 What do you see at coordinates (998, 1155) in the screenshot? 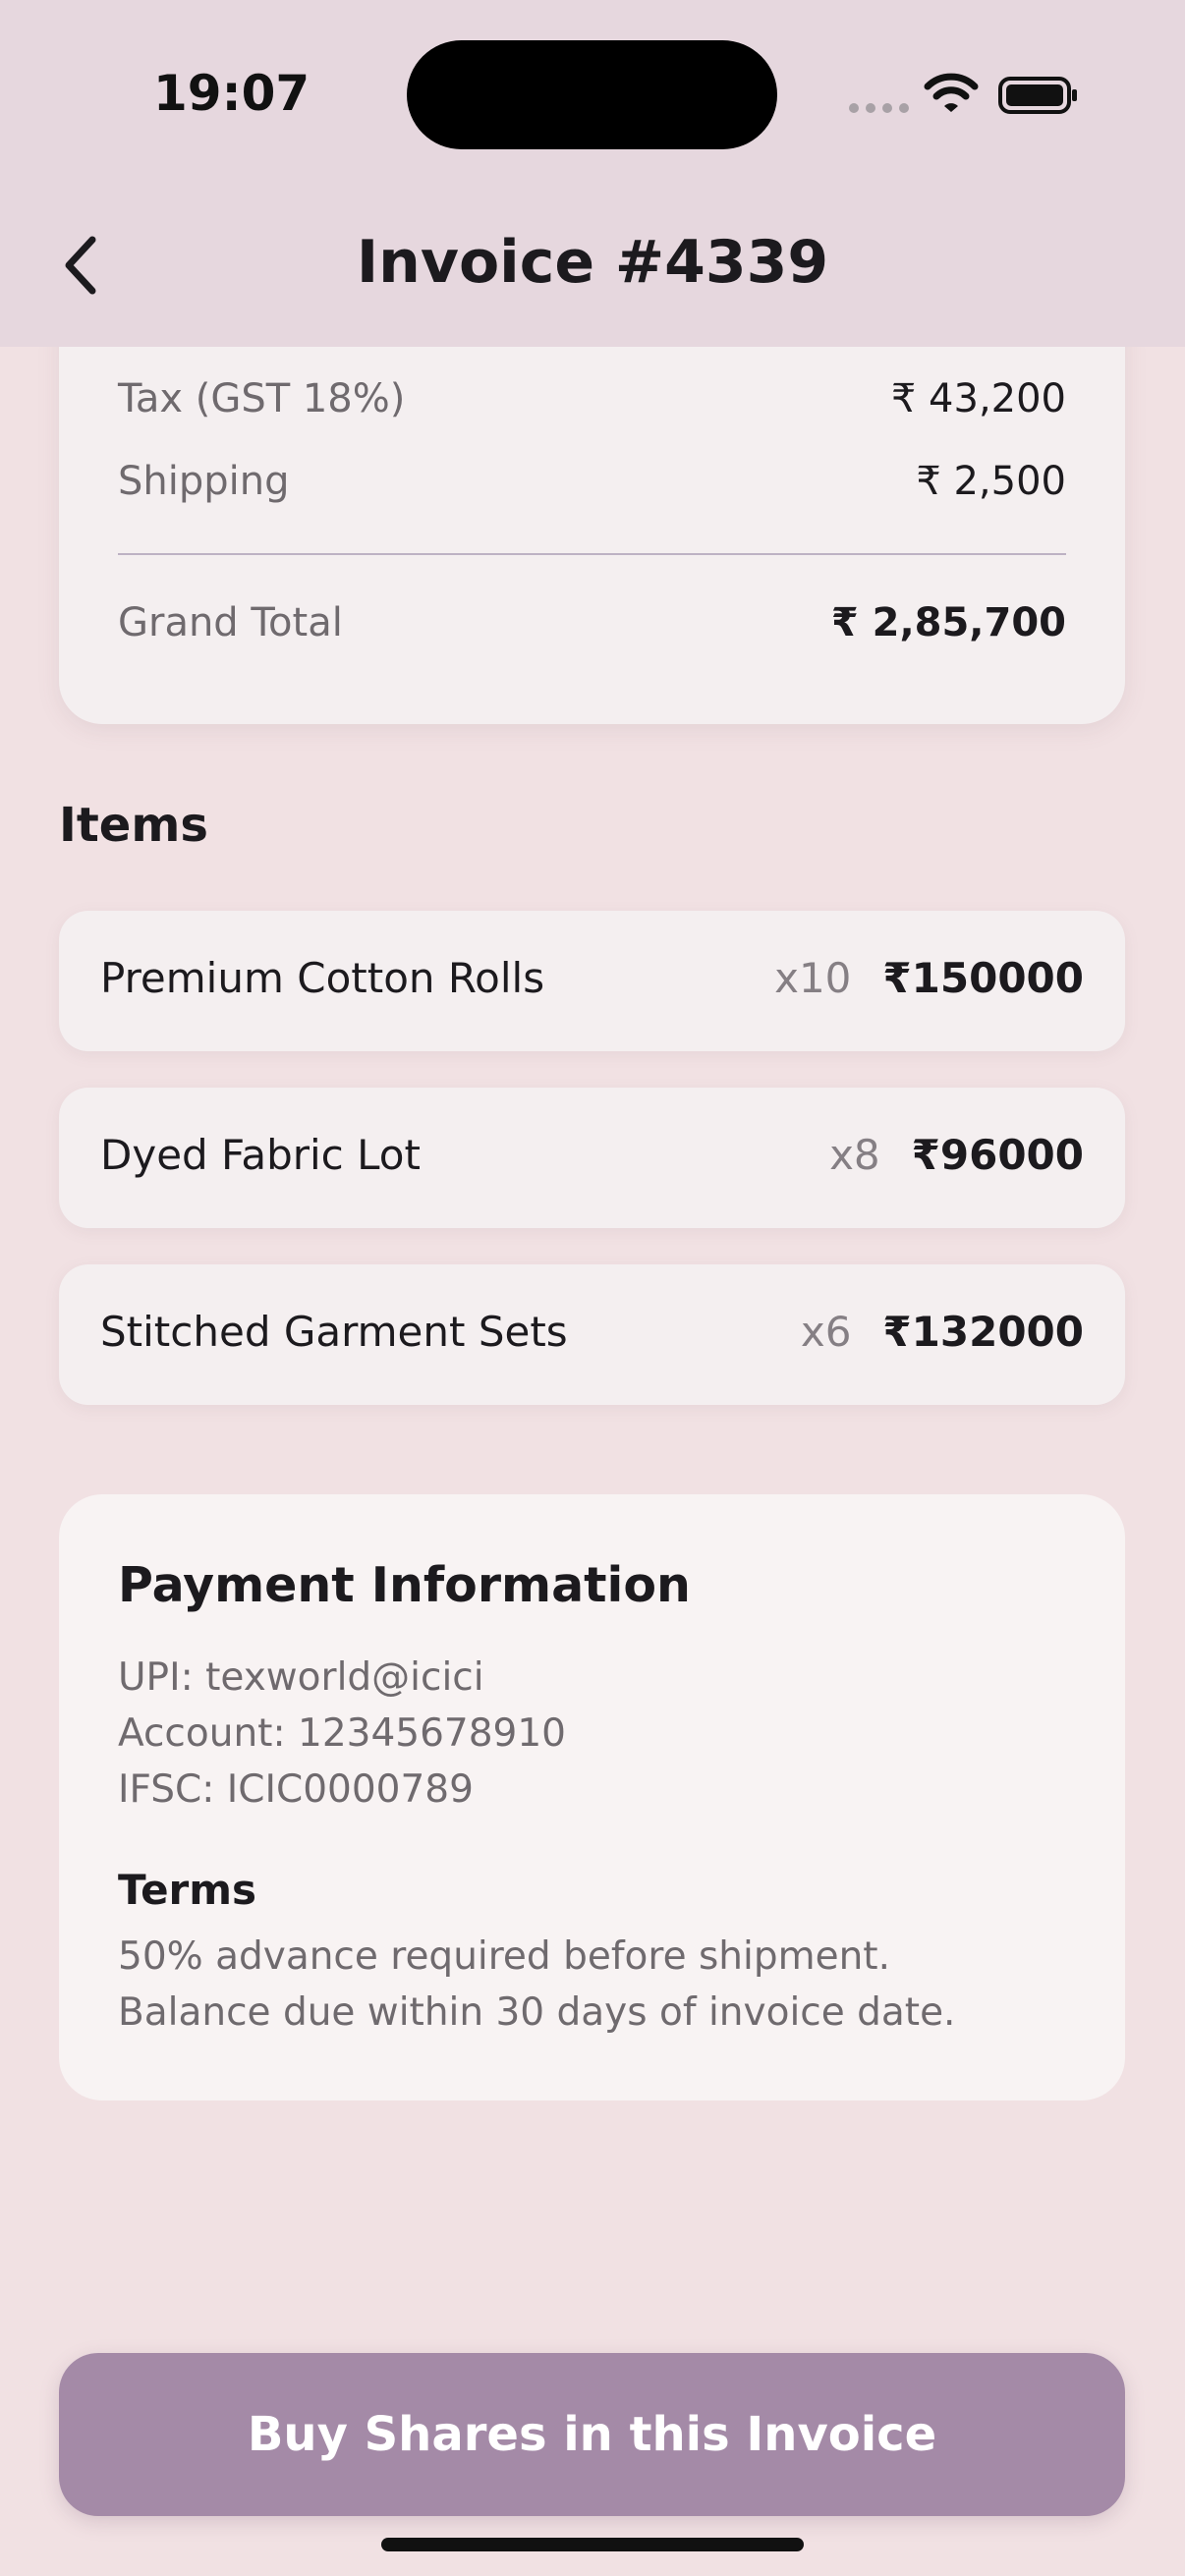
I see `item-price: ₹96000` at bounding box center [998, 1155].